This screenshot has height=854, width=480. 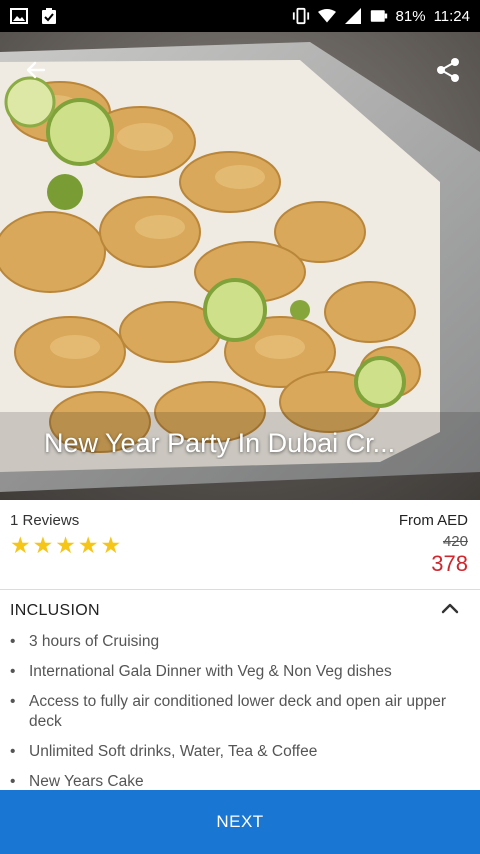 I want to click on star-rating: ★ ★ ★ ★ ★, so click(x=65, y=545).